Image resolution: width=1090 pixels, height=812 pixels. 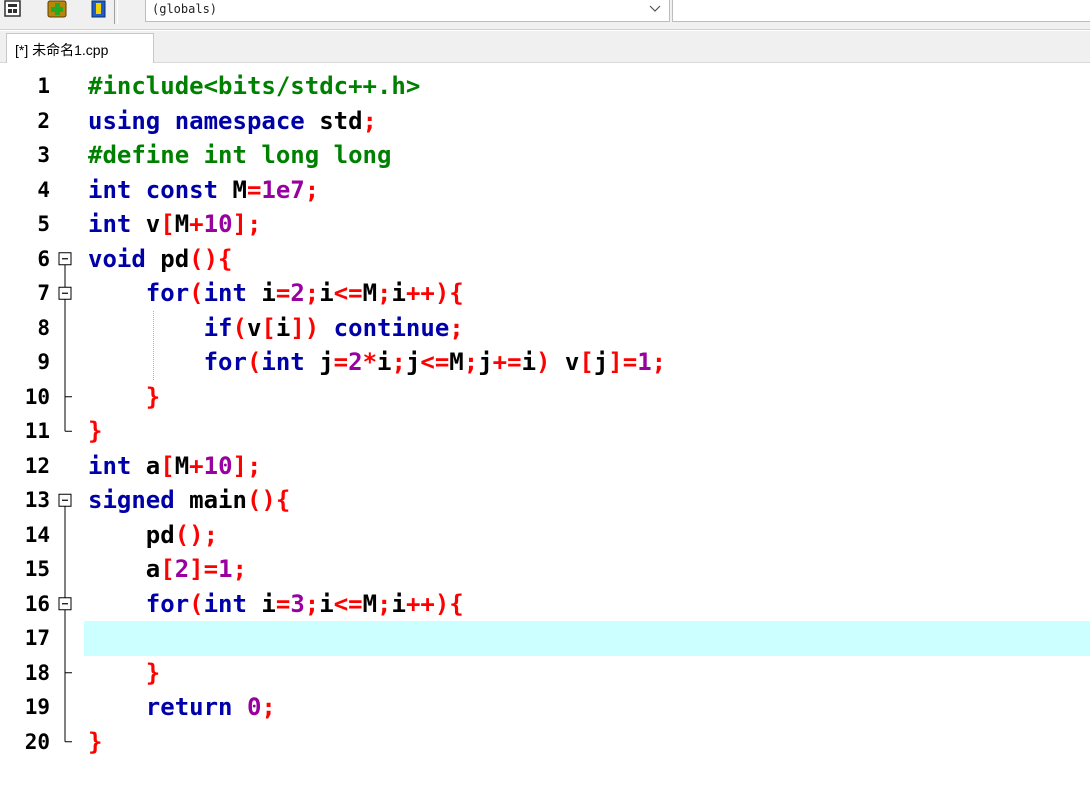 What do you see at coordinates (210, 500) in the screenshot?
I see `code-token: main` at bounding box center [210, 500].